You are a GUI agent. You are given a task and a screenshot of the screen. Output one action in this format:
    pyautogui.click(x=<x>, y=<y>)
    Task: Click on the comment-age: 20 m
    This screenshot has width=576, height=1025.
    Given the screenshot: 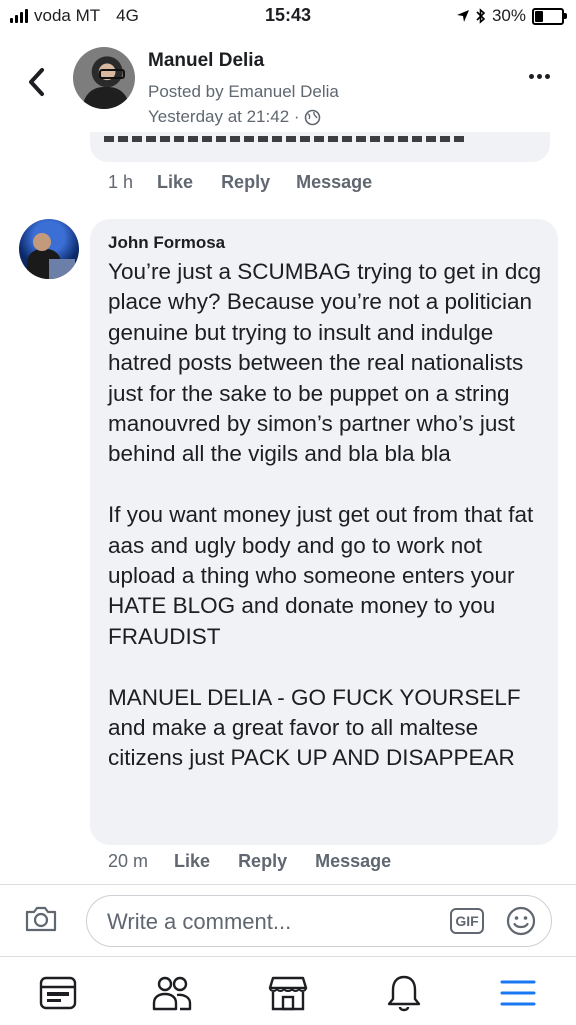 What is the action you would take?
    pyautogui.click(x=128, y=861)
    